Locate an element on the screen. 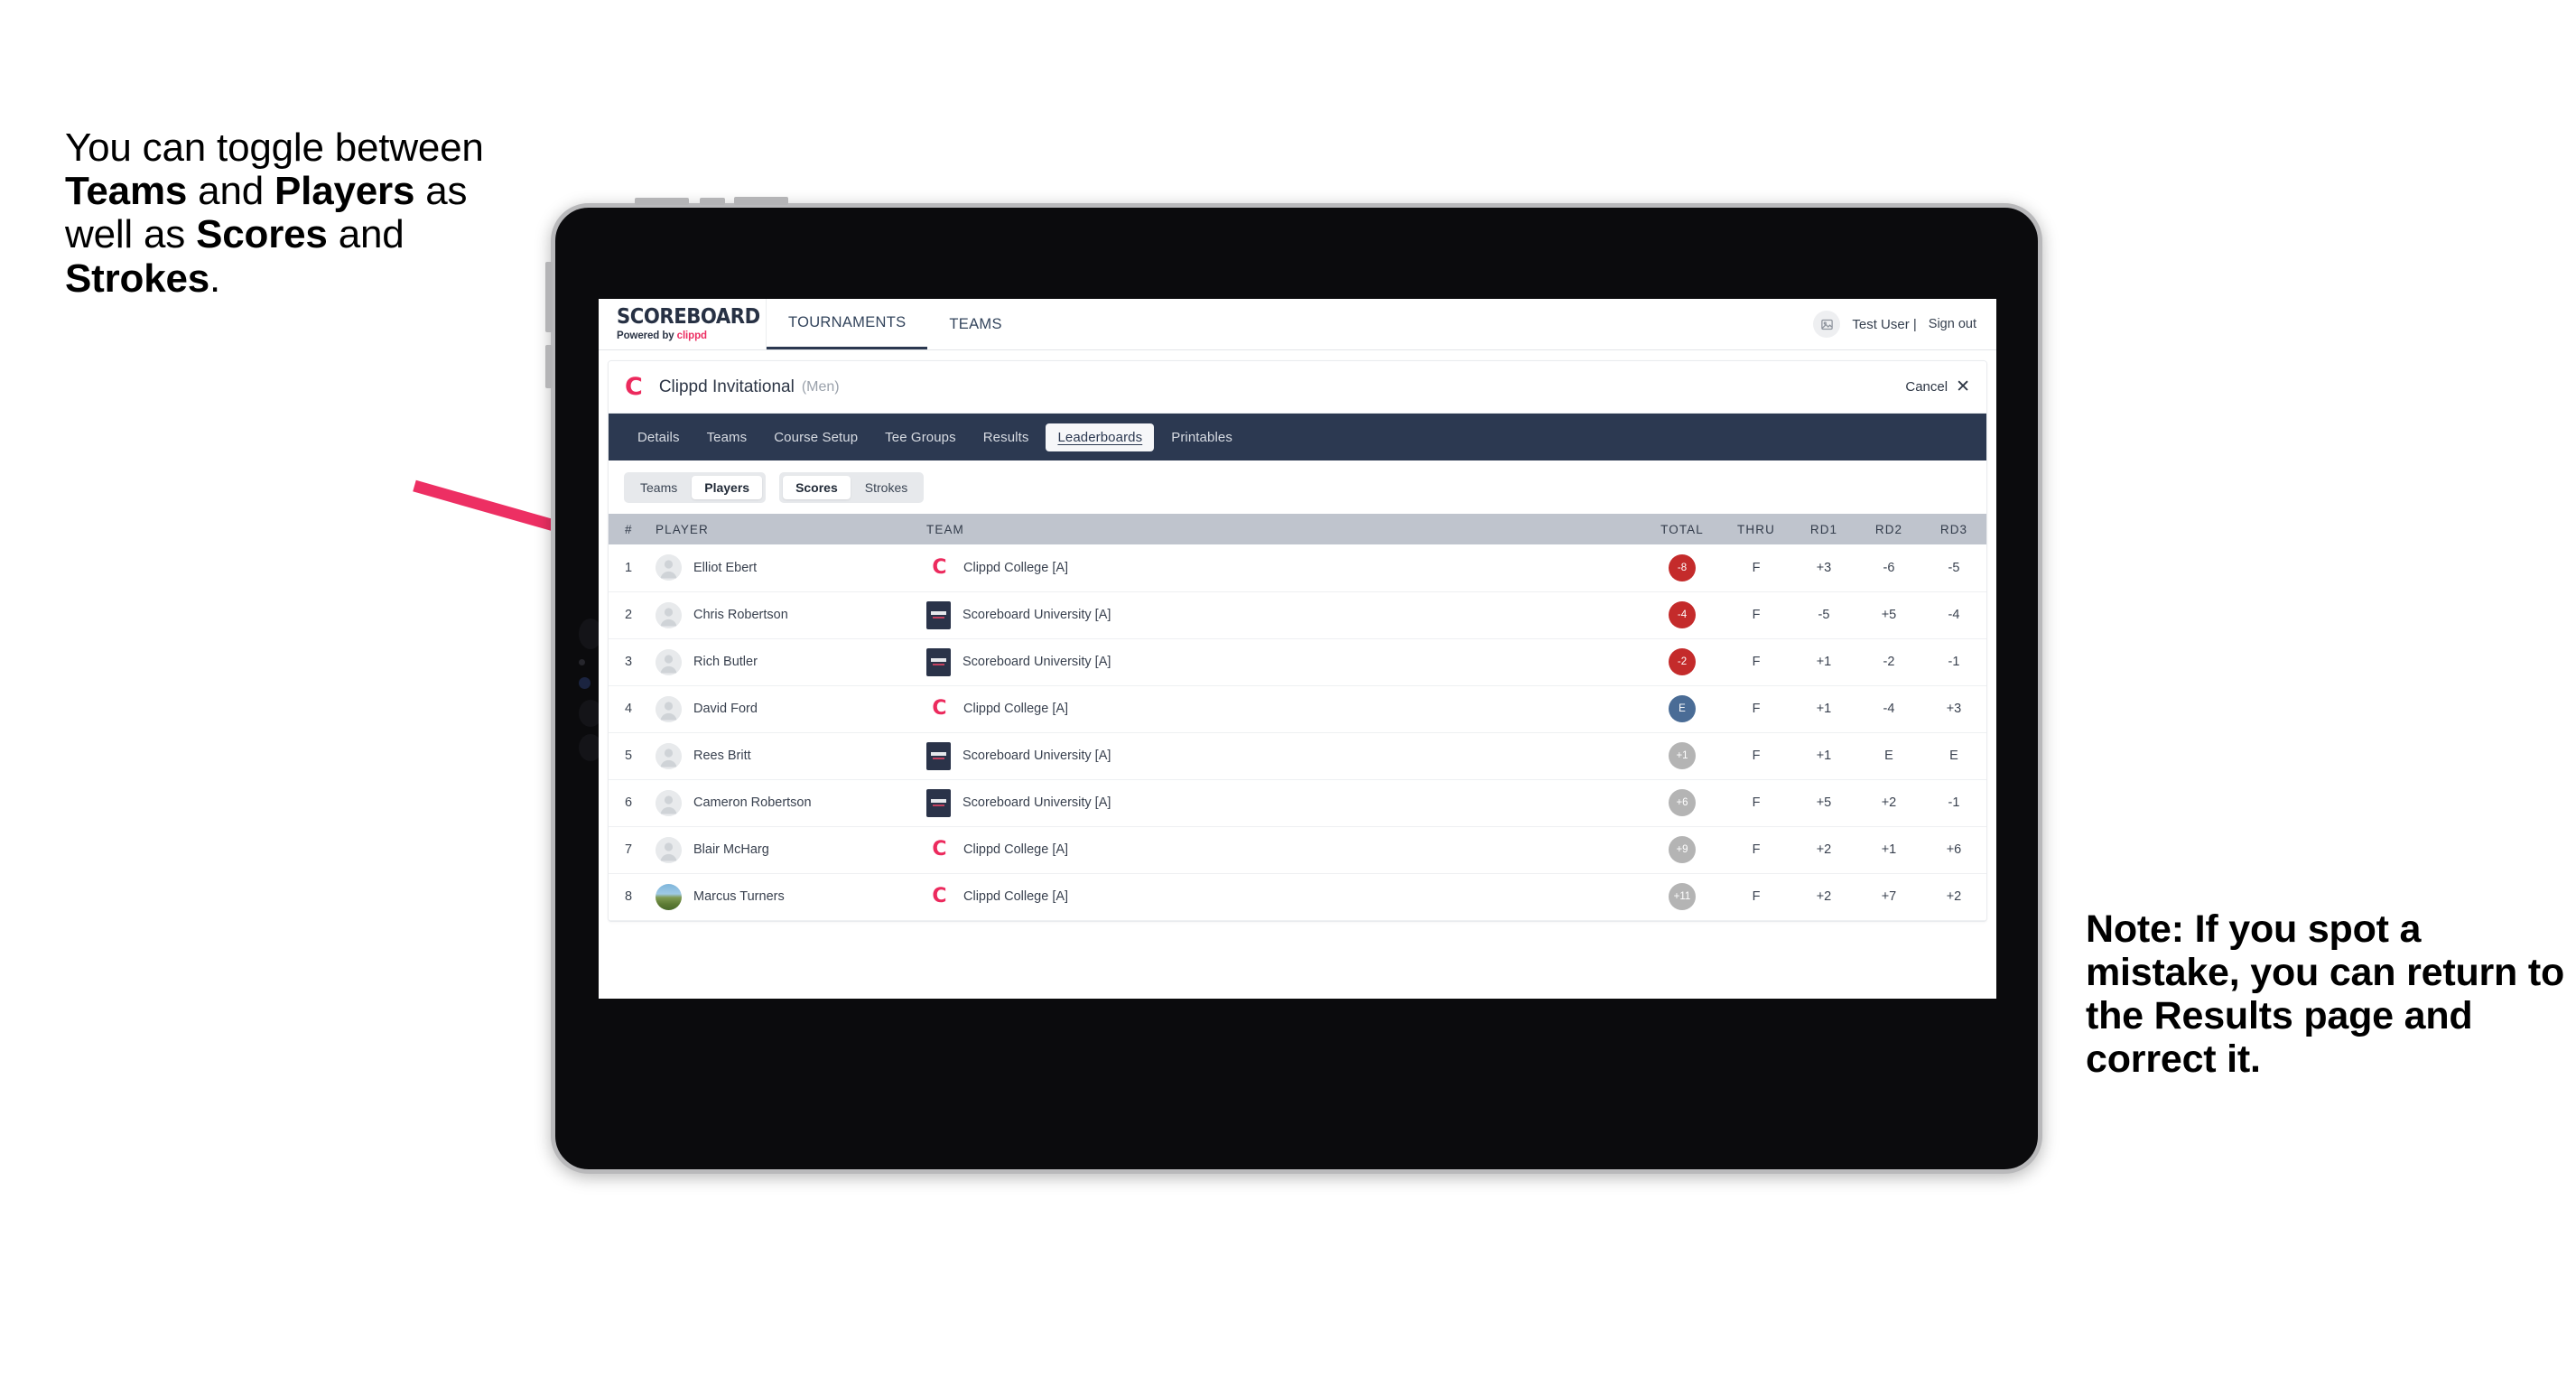 Image resolution: width=2576 pixels, height=1386 pixels. cell-player: Chris Robertson is located at coordinates (785, 615).